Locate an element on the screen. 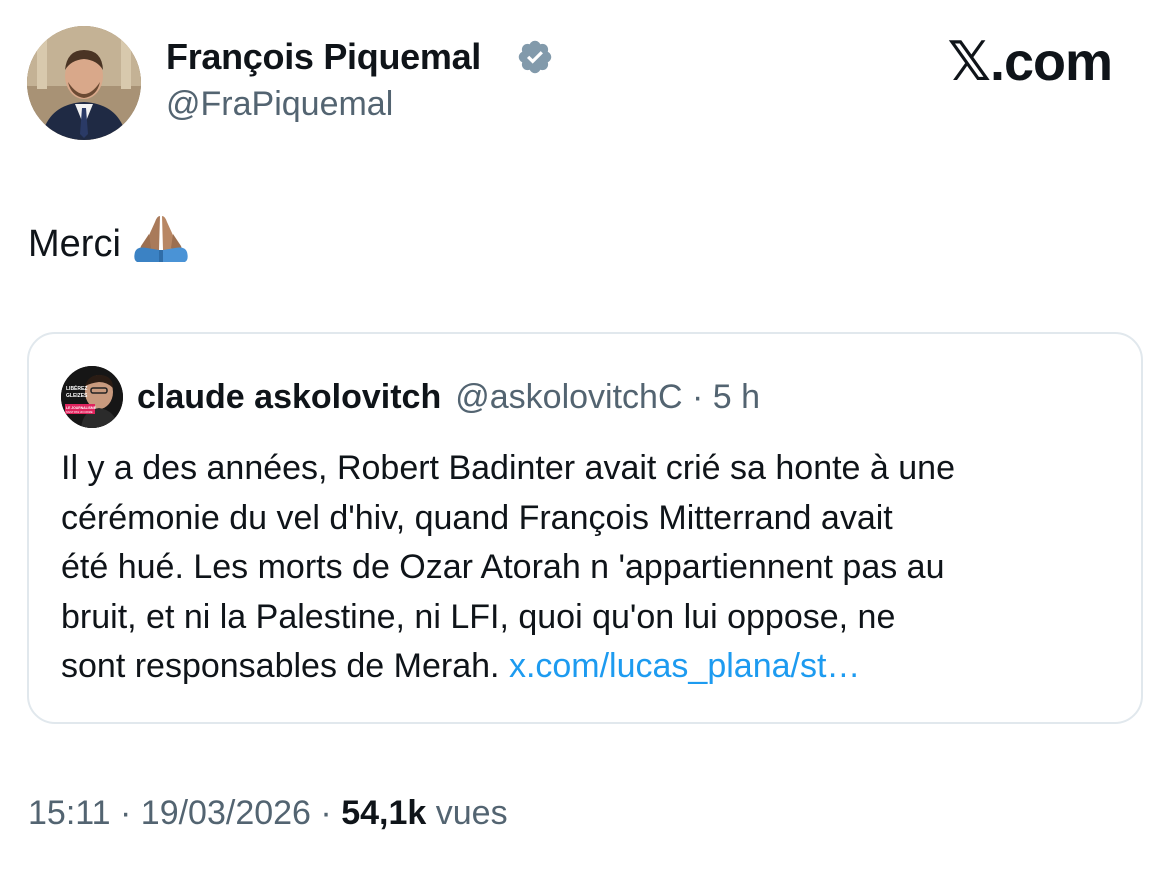  author-handle: @FraPiquemal is located at coordinates (279, 104).